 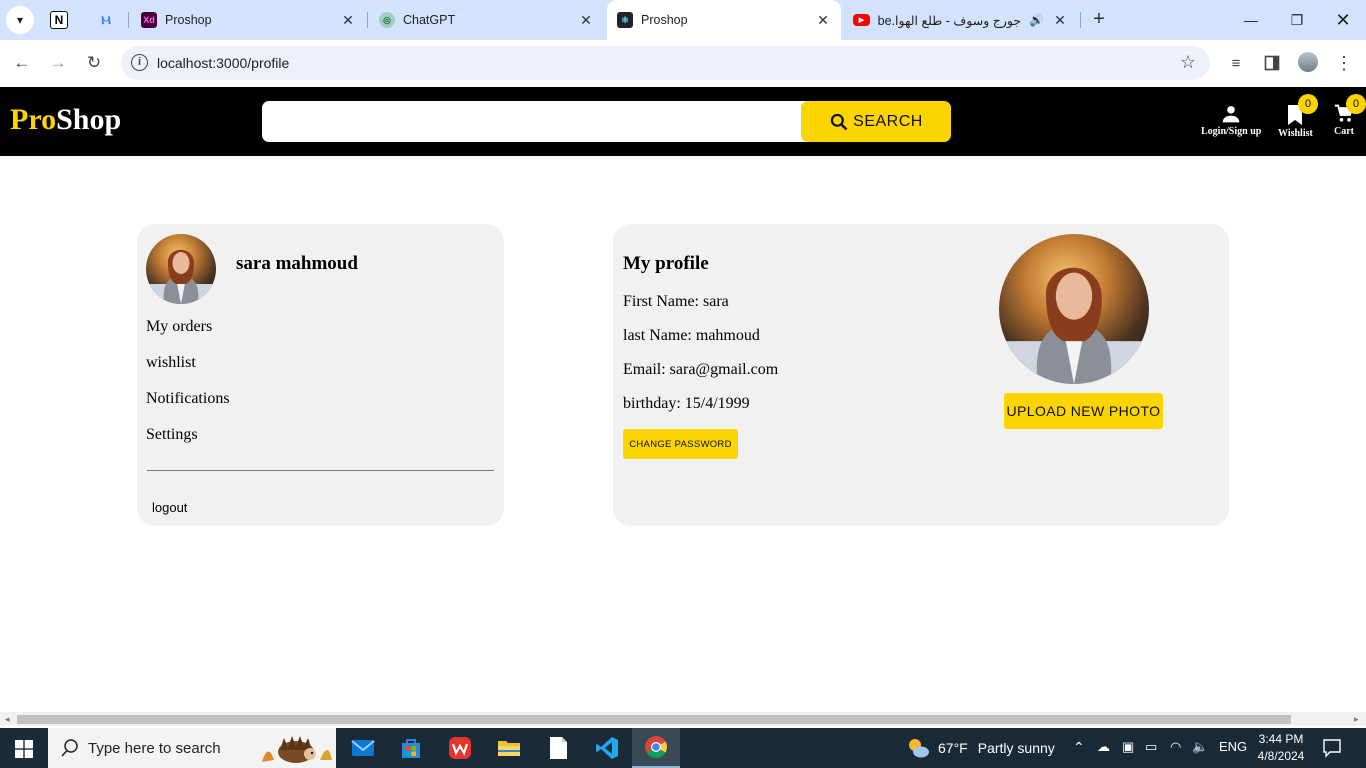 I want to click on mail-app-icon, so click(x=363, y=748).